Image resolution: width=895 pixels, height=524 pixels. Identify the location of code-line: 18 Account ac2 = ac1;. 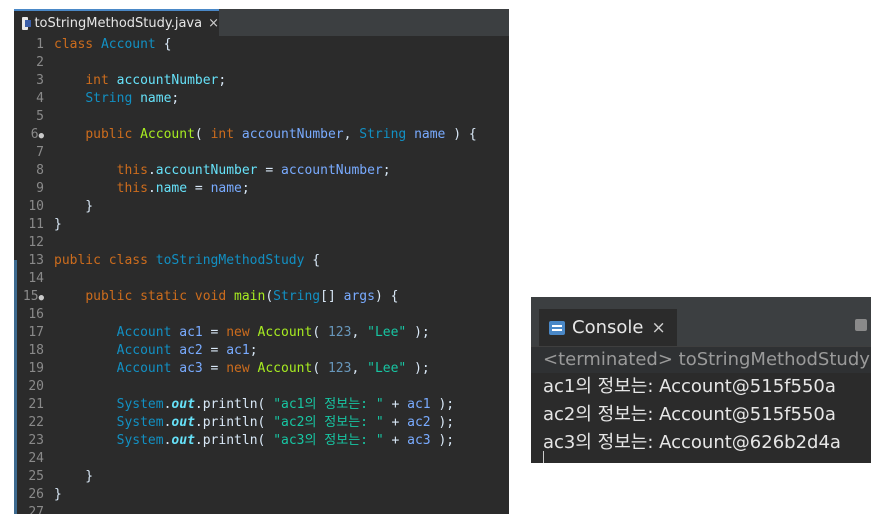
(261, 351).